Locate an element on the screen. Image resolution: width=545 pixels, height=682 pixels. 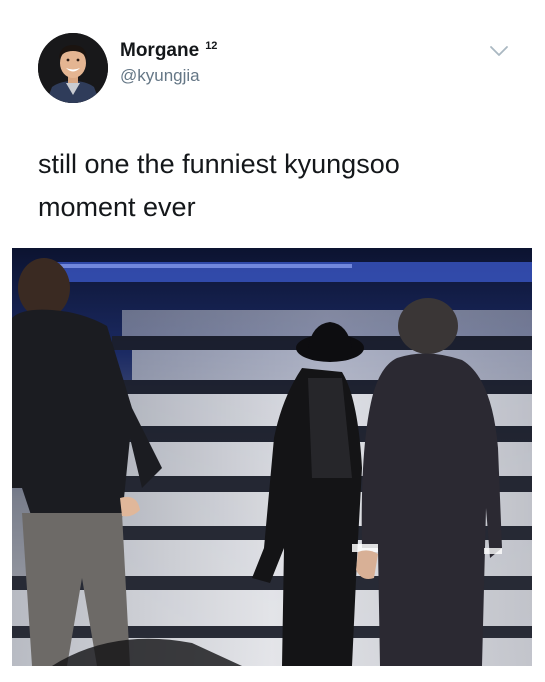
chevron-down-icon is located at coordinates (499, 51).